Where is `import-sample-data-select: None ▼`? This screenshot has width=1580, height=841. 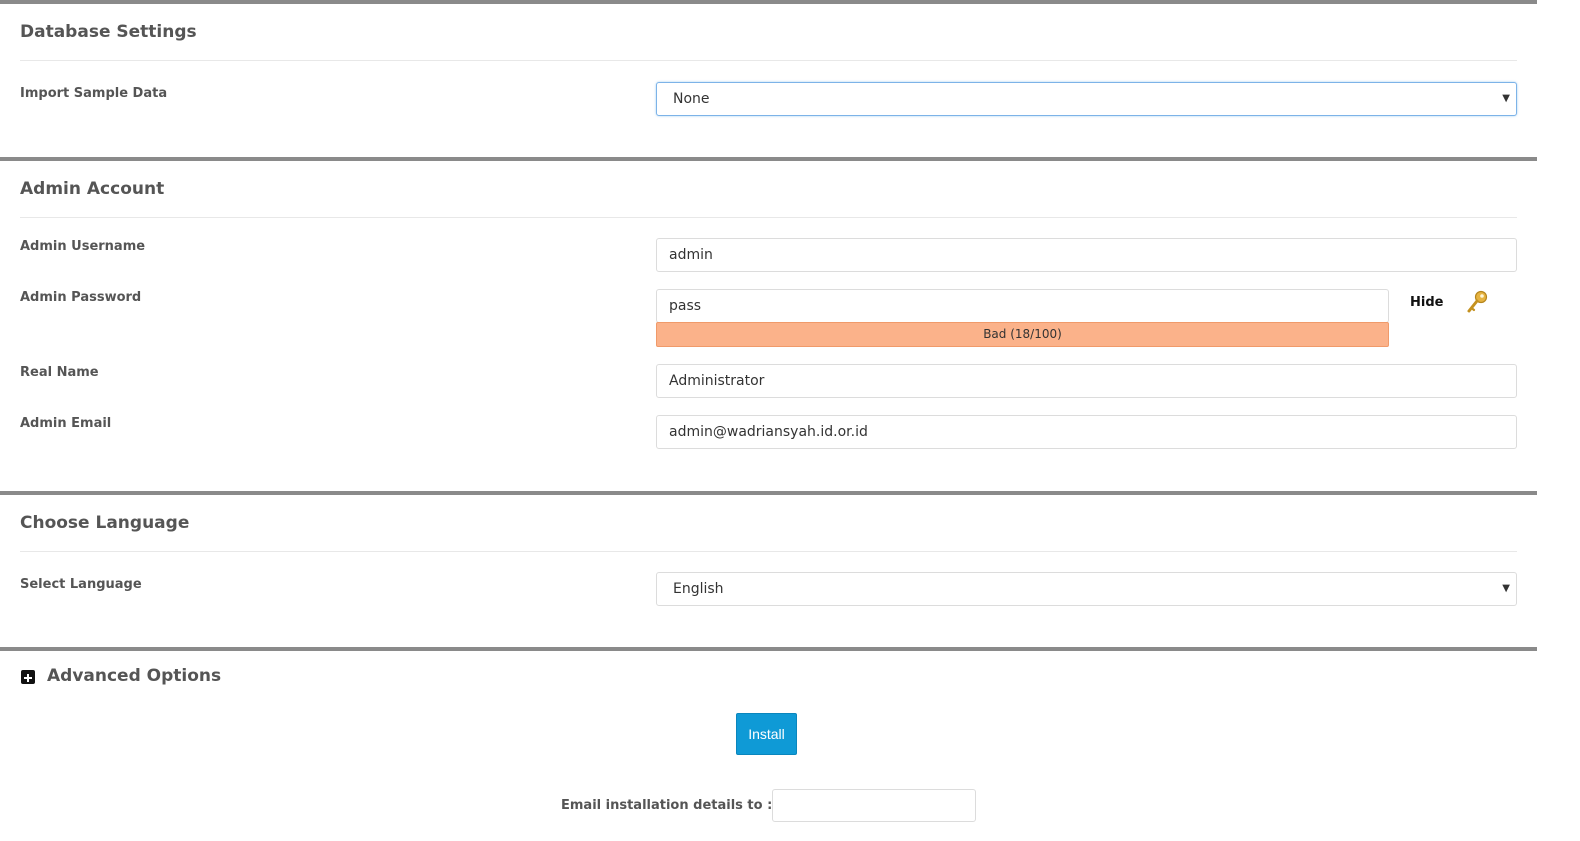
import-sample-data-select: None ▼ is located at coordinates (1086, 99).